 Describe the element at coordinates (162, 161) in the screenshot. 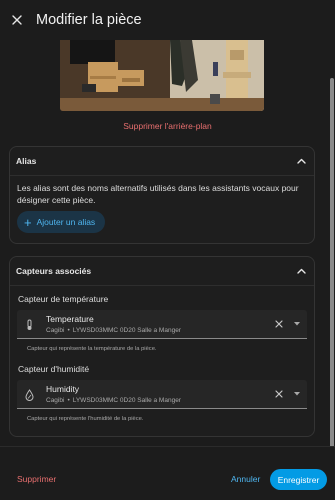

I see `alias-card-header: Alias` at that location.